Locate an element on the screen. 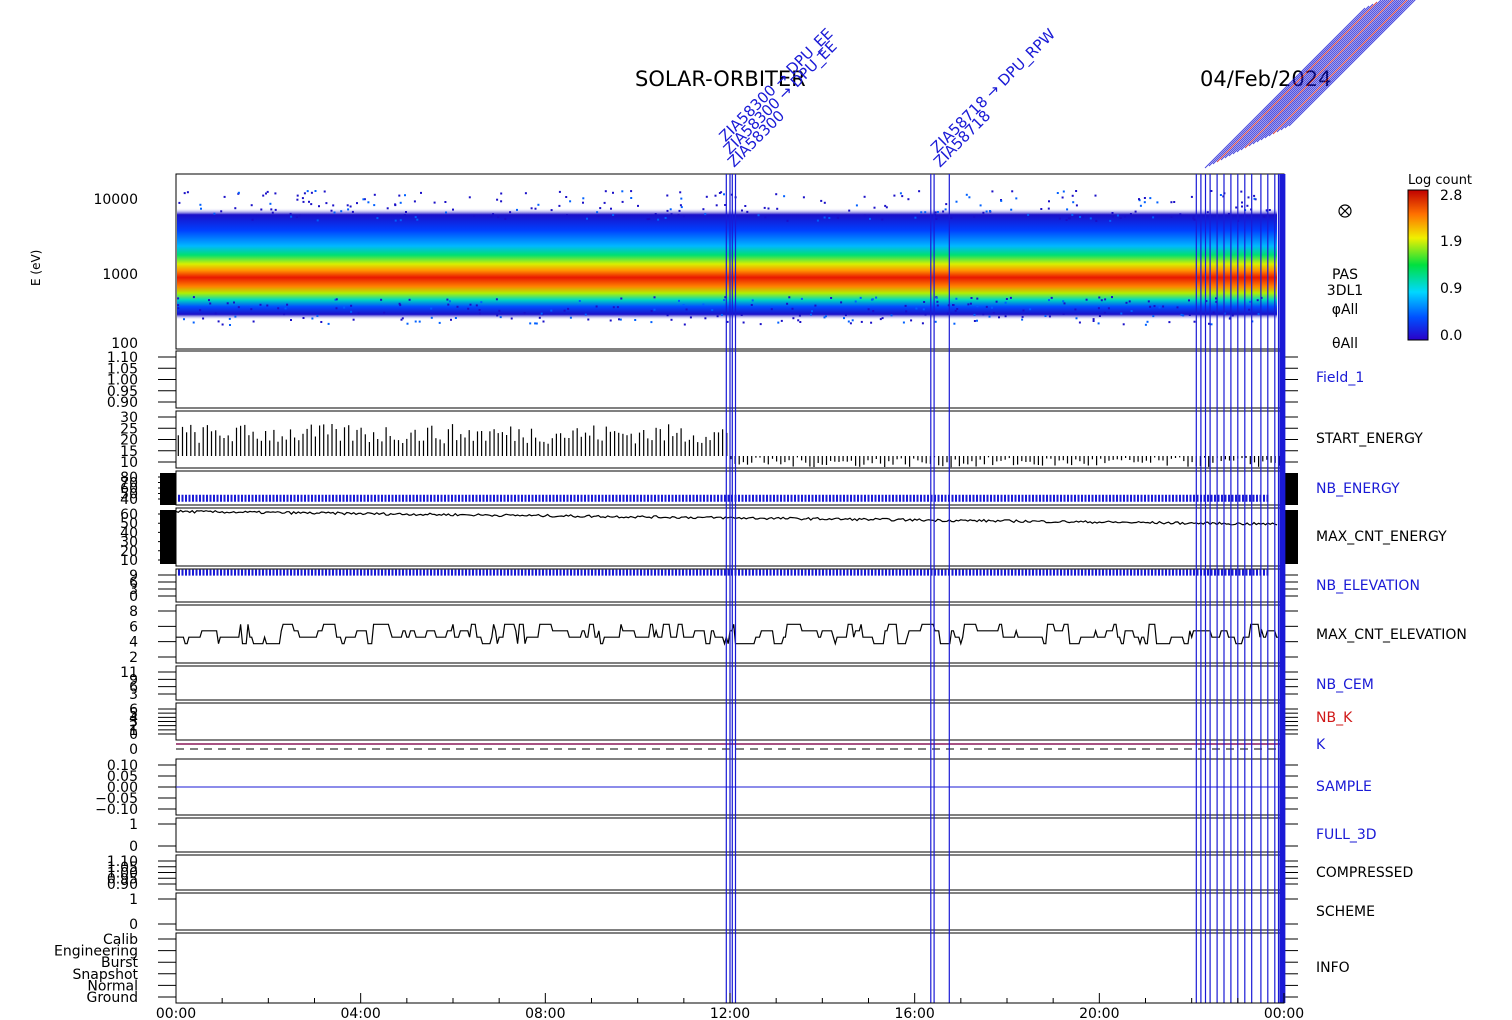 The height and width of the screenshot is (1020, 1512). start-energy-bars is located at coordinates (729, 446).